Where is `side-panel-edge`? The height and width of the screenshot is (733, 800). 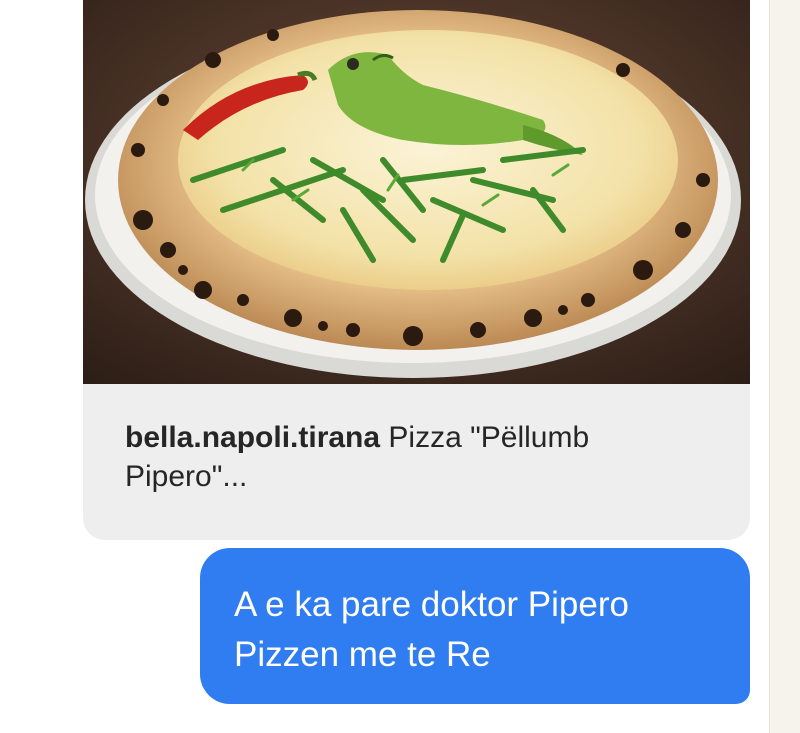 side-panel-edge is located at coordinates (784, 366).